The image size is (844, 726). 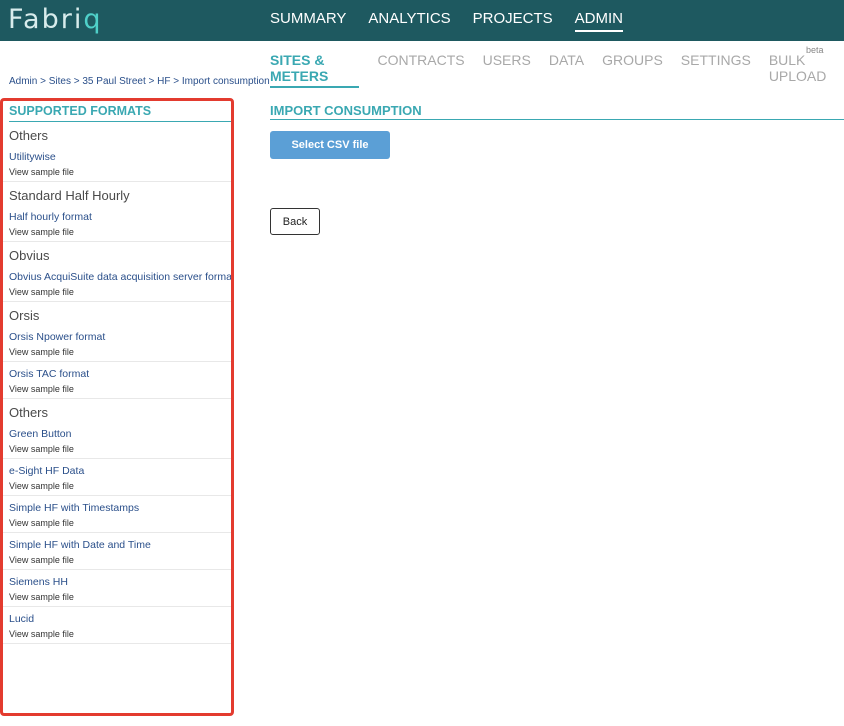 I want to click on tab-bulk-upload: BULK UPLOAD, so click(x=806, y=70).